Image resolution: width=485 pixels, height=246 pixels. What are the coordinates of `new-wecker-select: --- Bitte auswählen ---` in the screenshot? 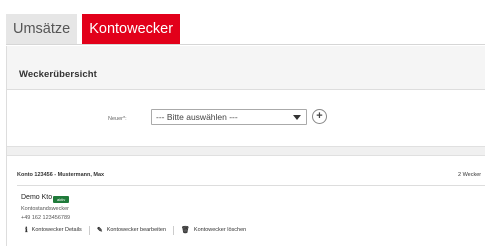 It's located at (229, 117).